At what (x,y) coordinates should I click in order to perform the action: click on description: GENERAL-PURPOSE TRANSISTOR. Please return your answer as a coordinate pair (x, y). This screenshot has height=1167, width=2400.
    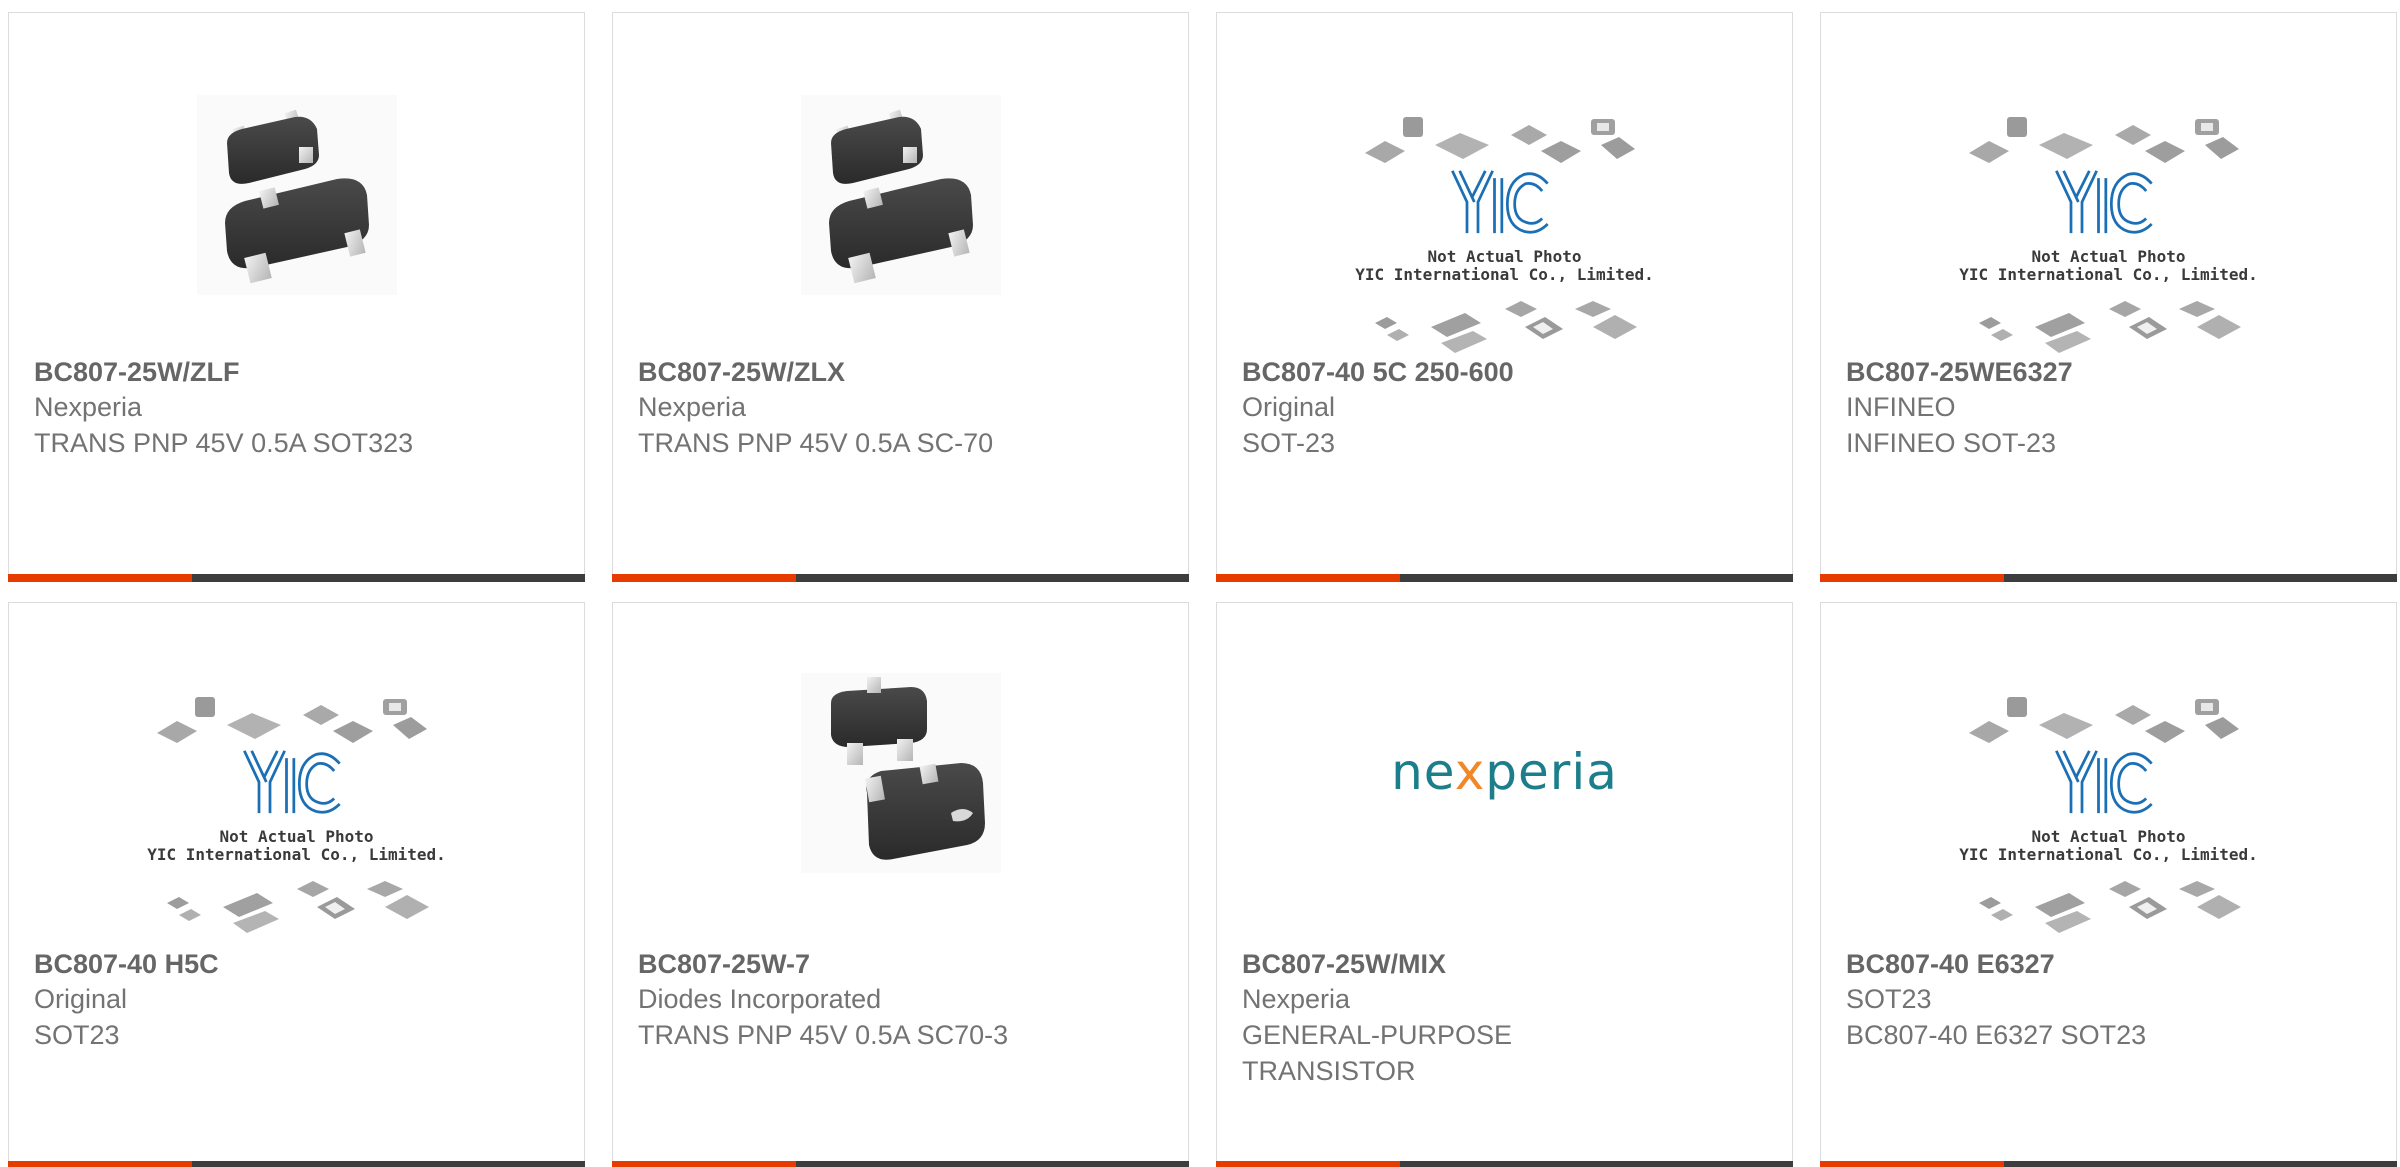
    Looking at the image, I should click on (1377, 1053).